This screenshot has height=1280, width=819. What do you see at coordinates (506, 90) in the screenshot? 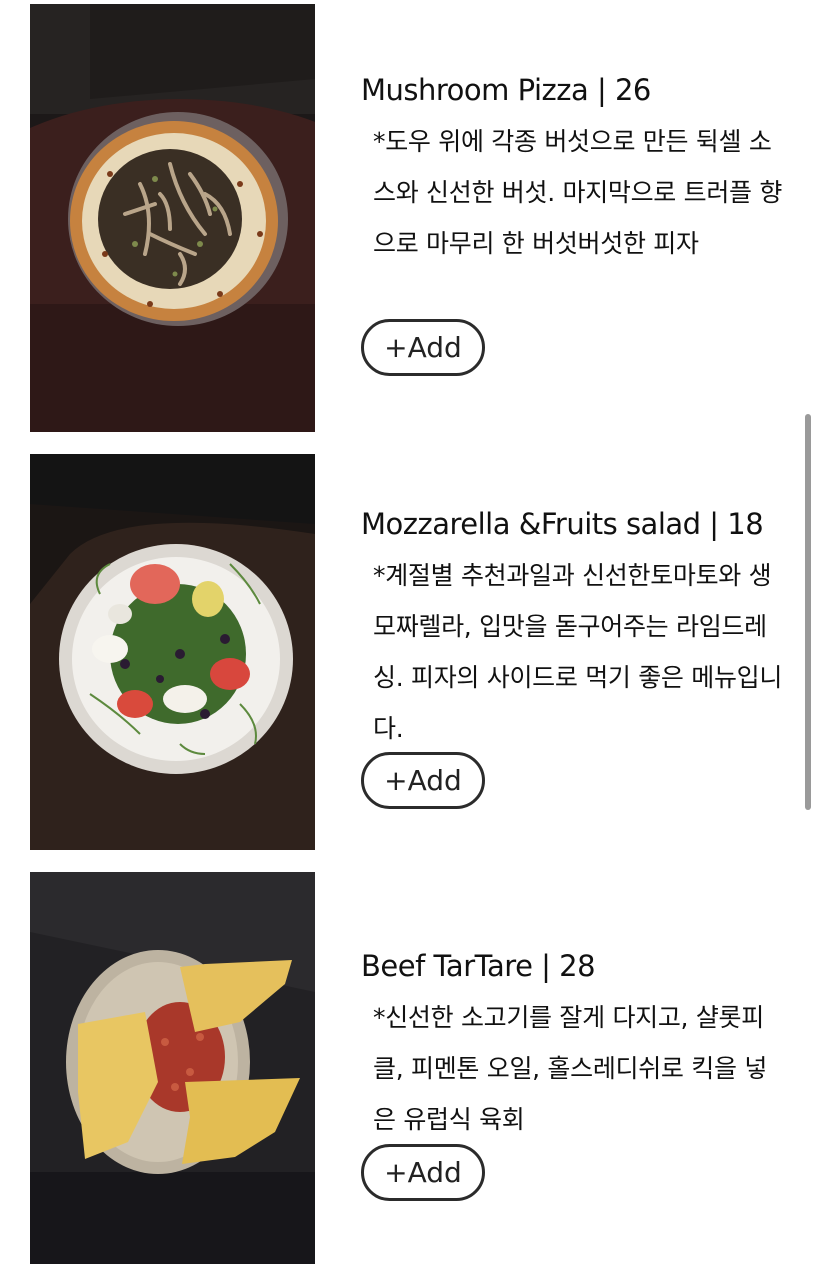
I see `item-title: Mushroom Pizza | 26` at bounding box center [506, 90].